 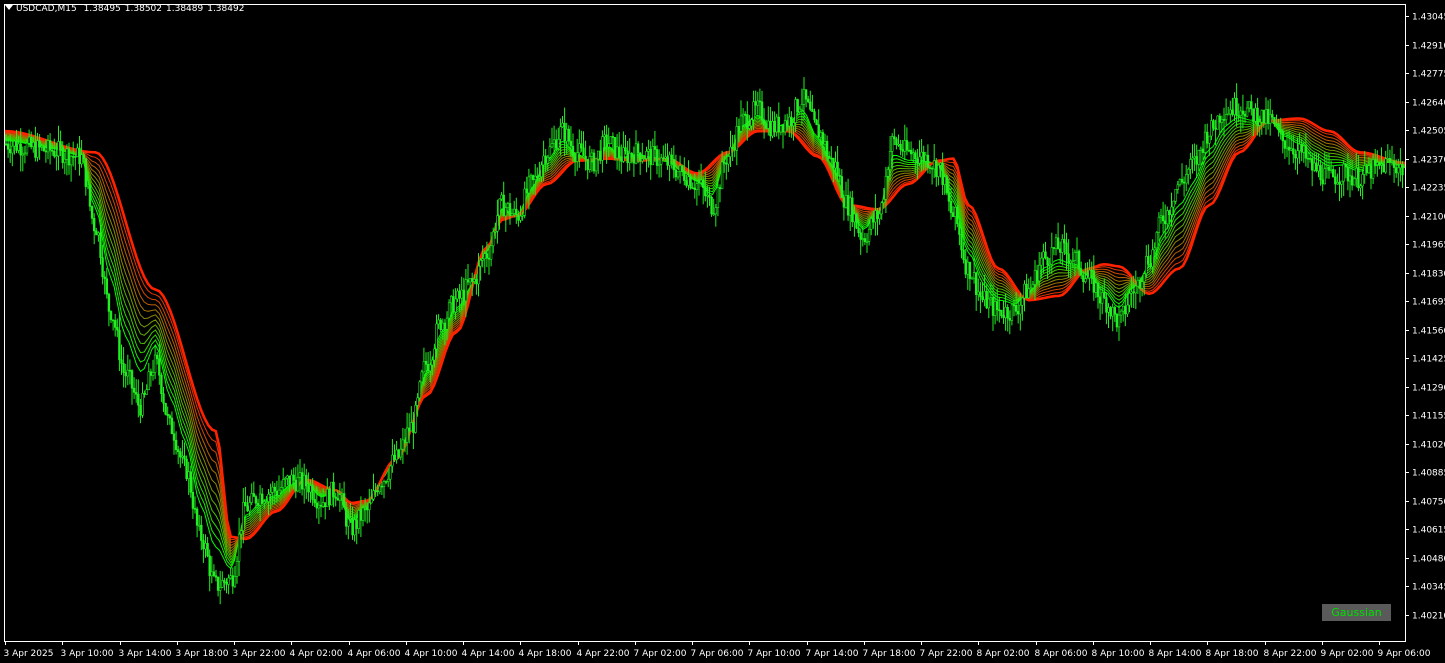 What do you see at coordinates (9, 7) in the screenshot?
I see `dropdown-triangle-icon` at bounding box center [9, 7].